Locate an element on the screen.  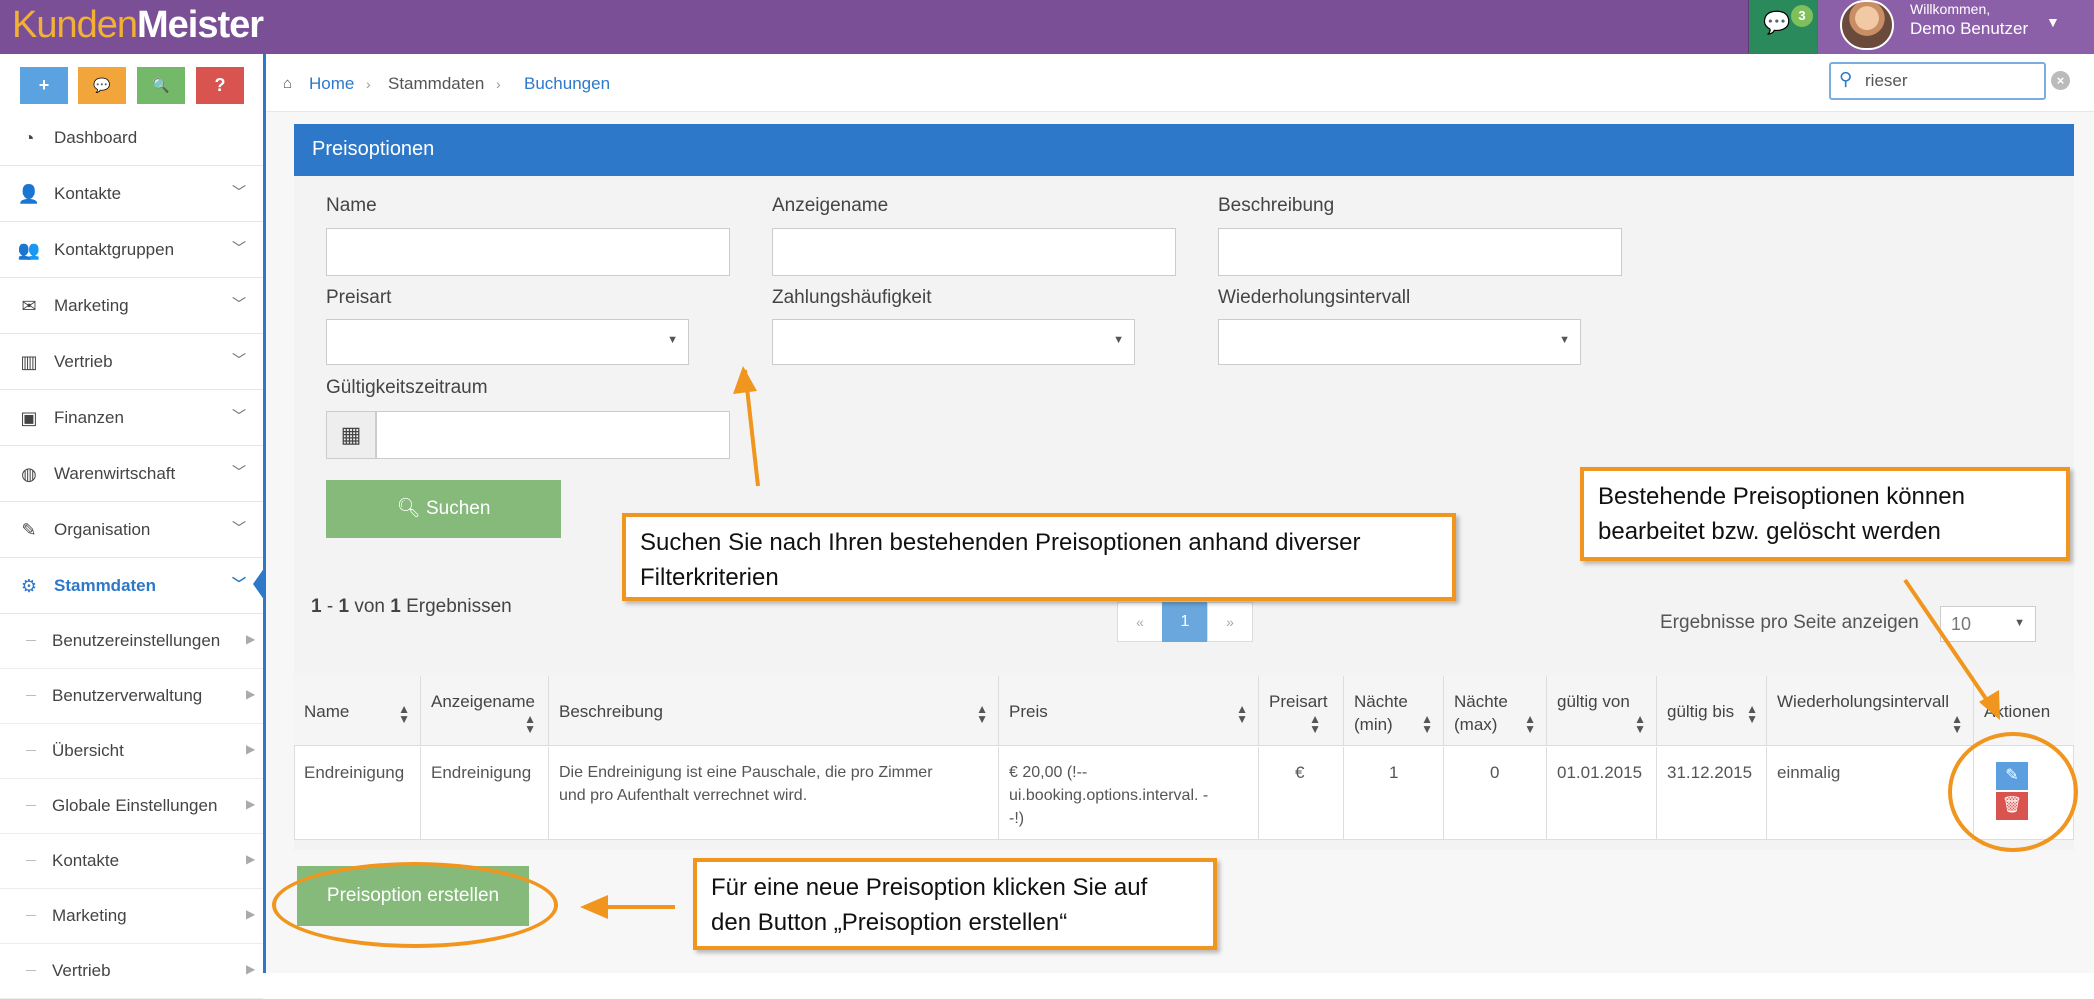
arrow-to-actions is located at coordinates (1950, 646).